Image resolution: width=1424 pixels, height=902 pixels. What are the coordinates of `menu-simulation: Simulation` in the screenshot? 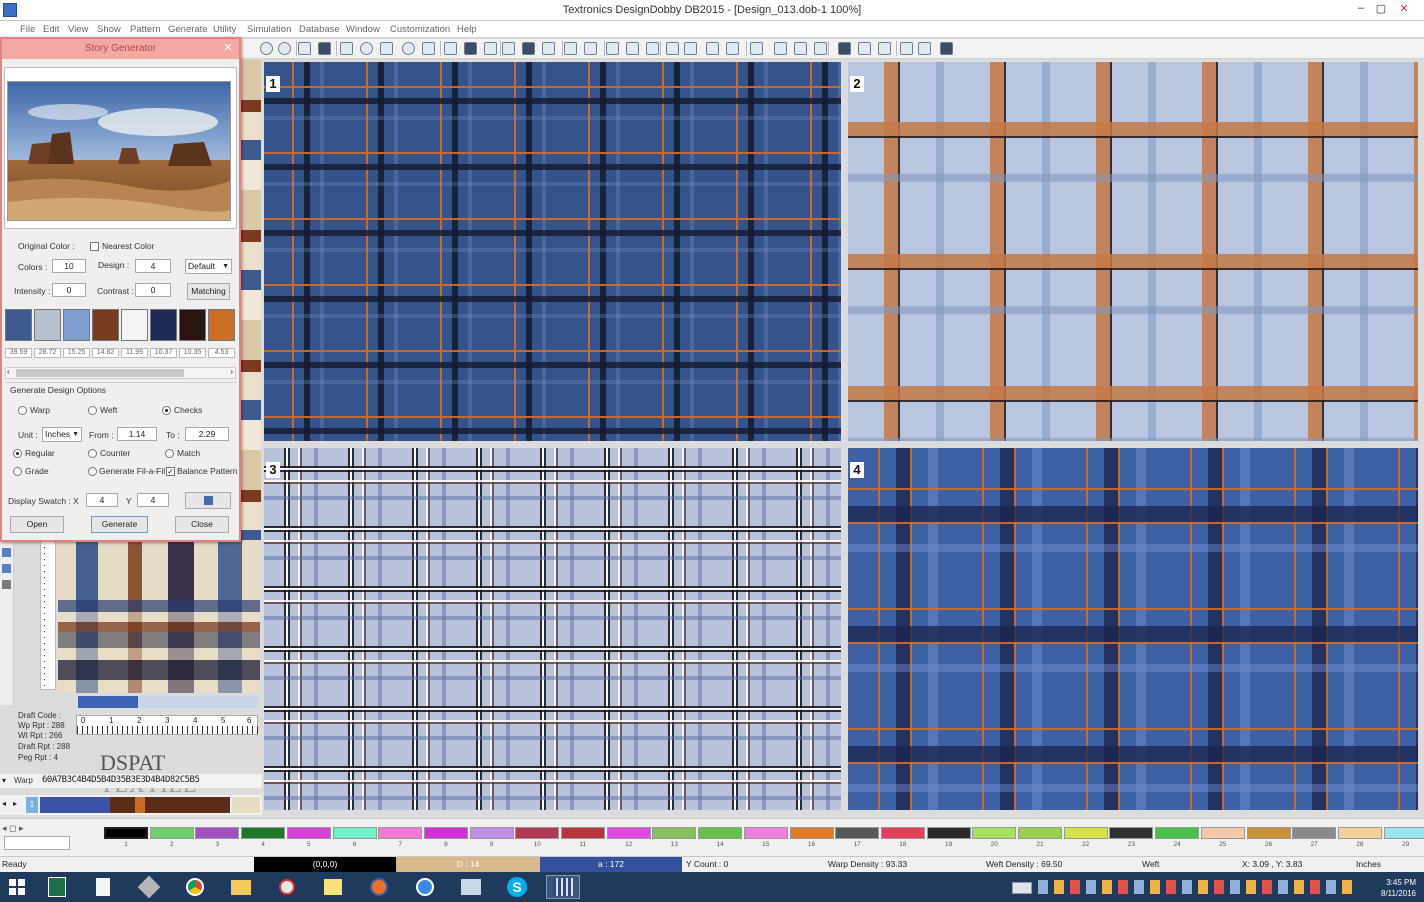 It's located at (269, 29).